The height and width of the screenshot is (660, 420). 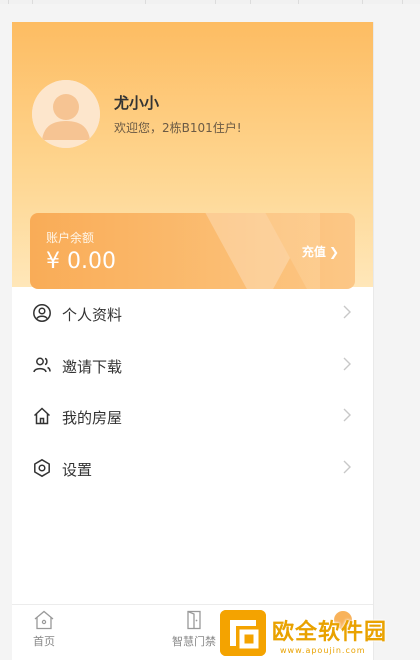 I want to click on recharge-button: 充值 ❯, so click(x=320, y=251).